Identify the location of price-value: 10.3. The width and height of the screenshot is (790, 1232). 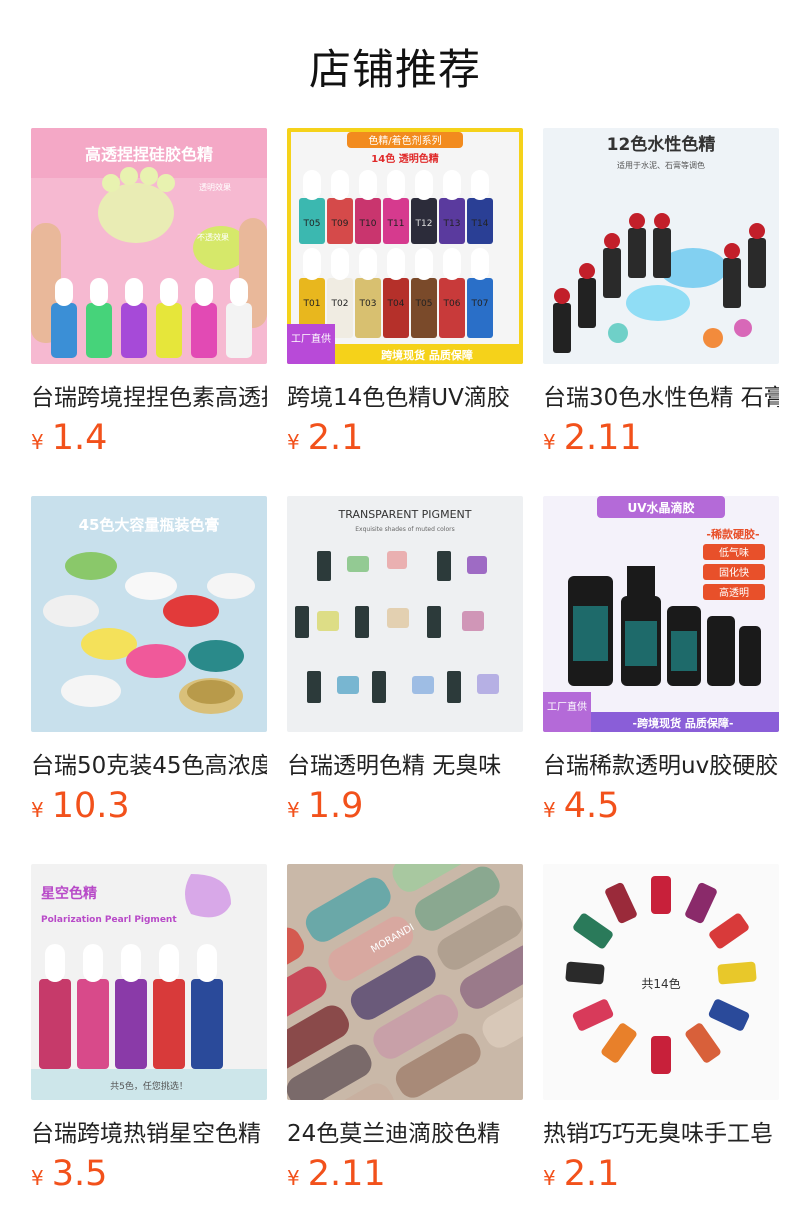
(90, 806).